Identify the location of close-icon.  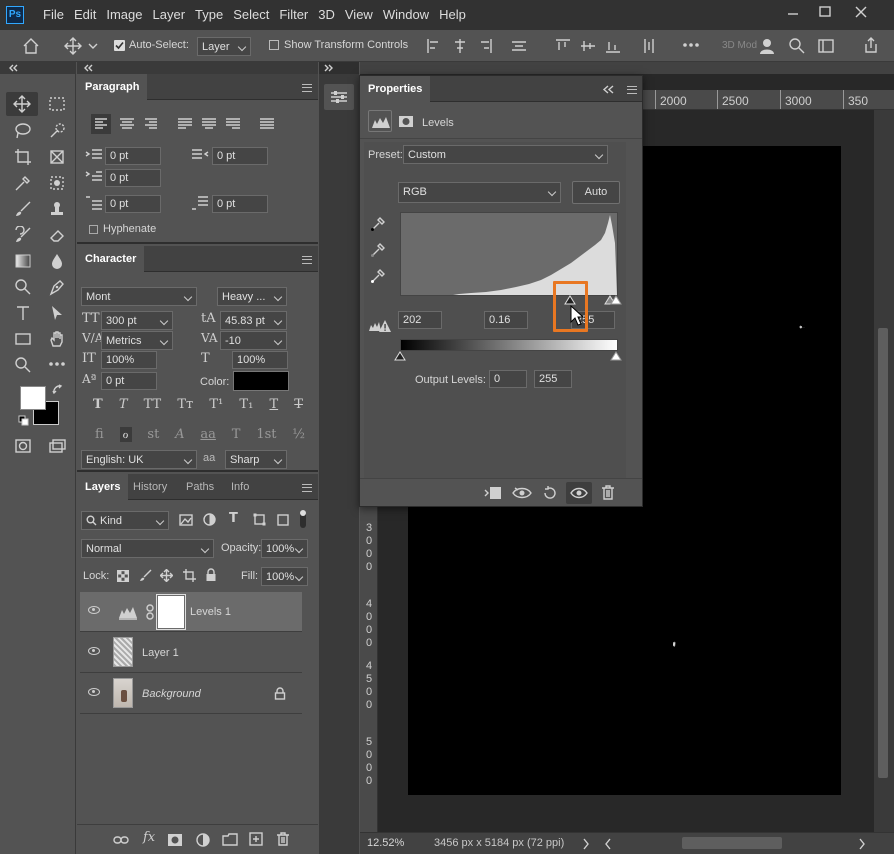
(861, 12).